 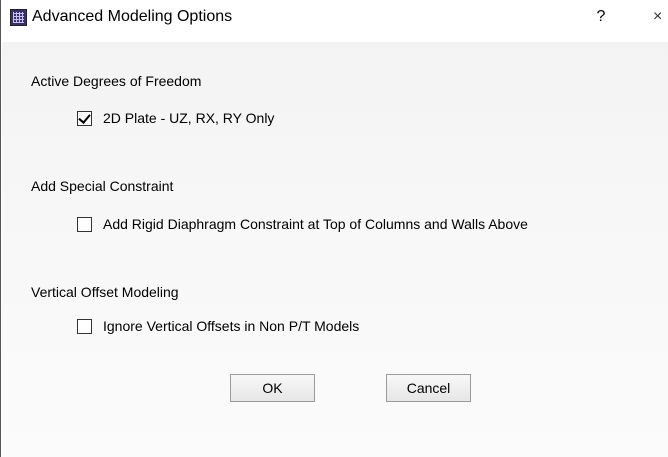 I want to click on help-button: ?, so click(x=601, y=17).